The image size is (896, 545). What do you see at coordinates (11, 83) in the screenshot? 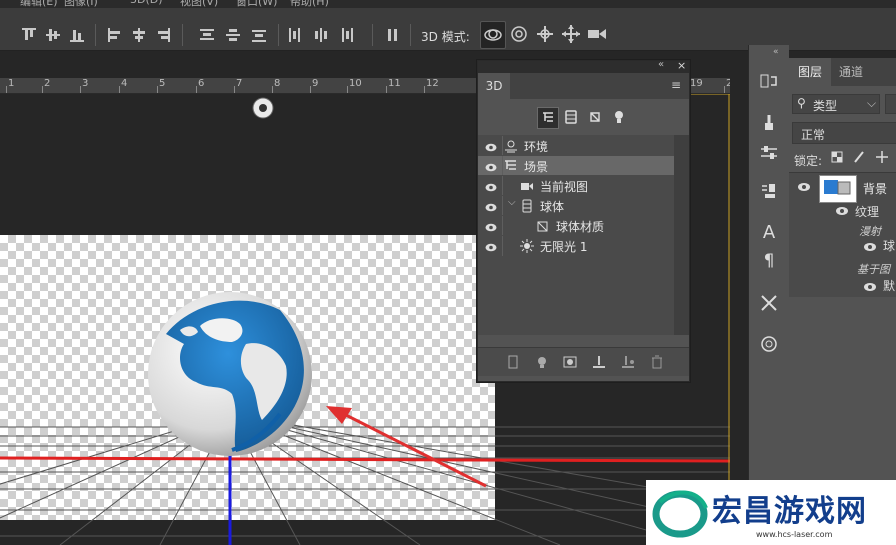
I see `ruler-tick-label: 1` at bounding box center [11, 83].